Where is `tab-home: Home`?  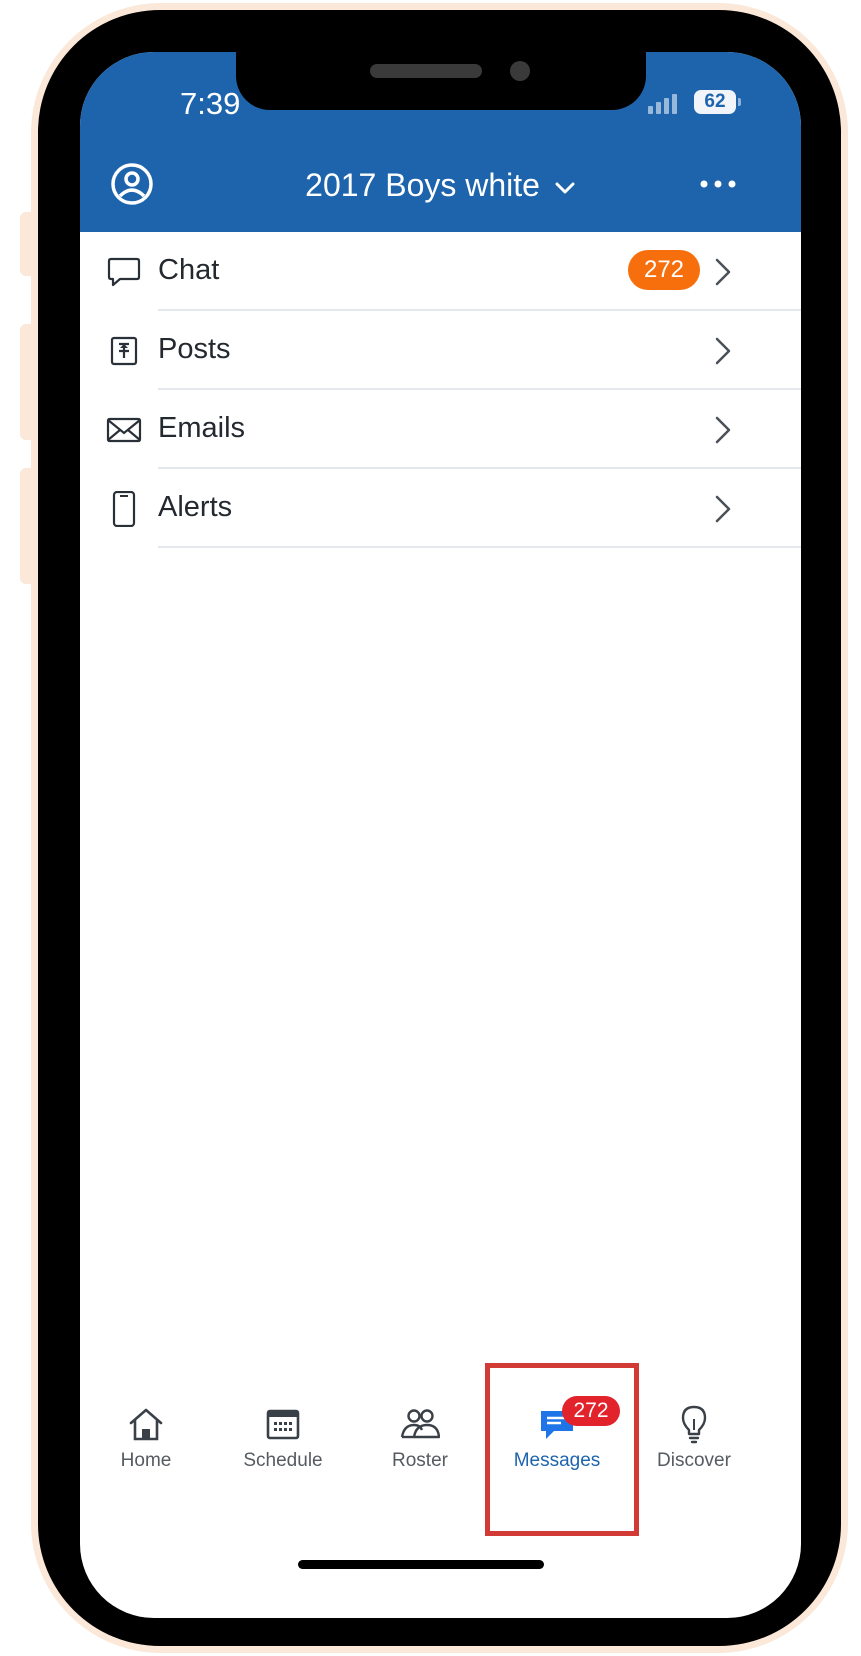 tab-home: Home is located at coordinates (146, 1447).